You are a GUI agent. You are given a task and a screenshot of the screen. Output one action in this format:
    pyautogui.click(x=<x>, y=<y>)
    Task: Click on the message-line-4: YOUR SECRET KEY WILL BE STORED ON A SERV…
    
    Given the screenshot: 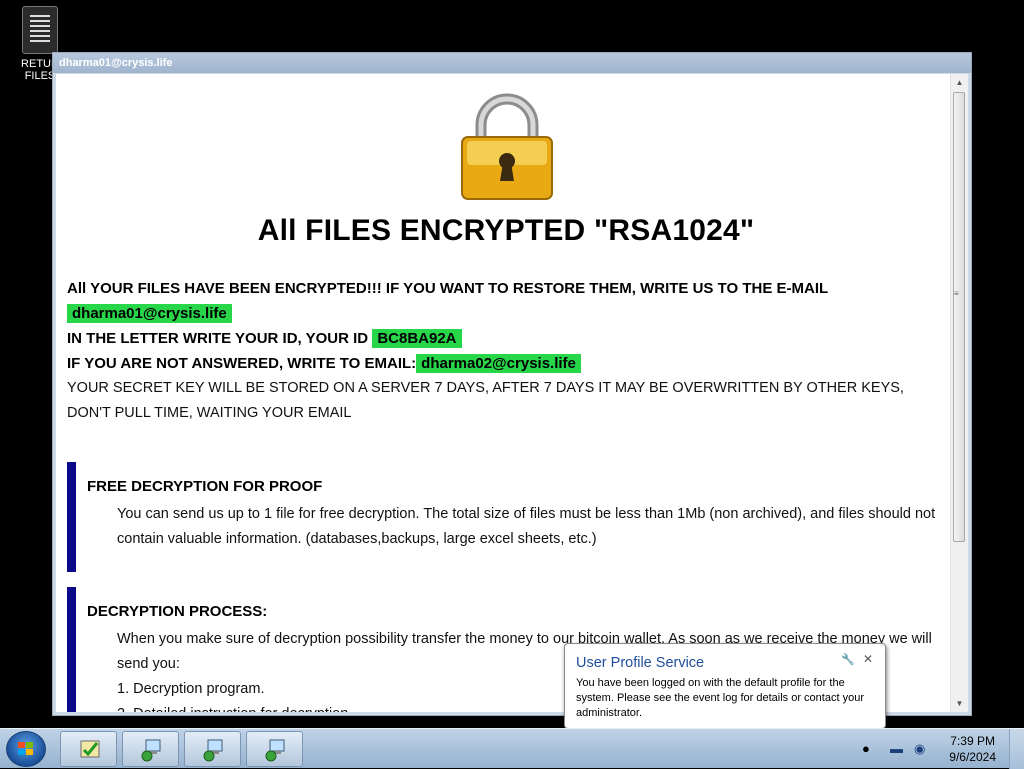 What is the action you would take?
    pyautogui.click(x=485, y=400)
    